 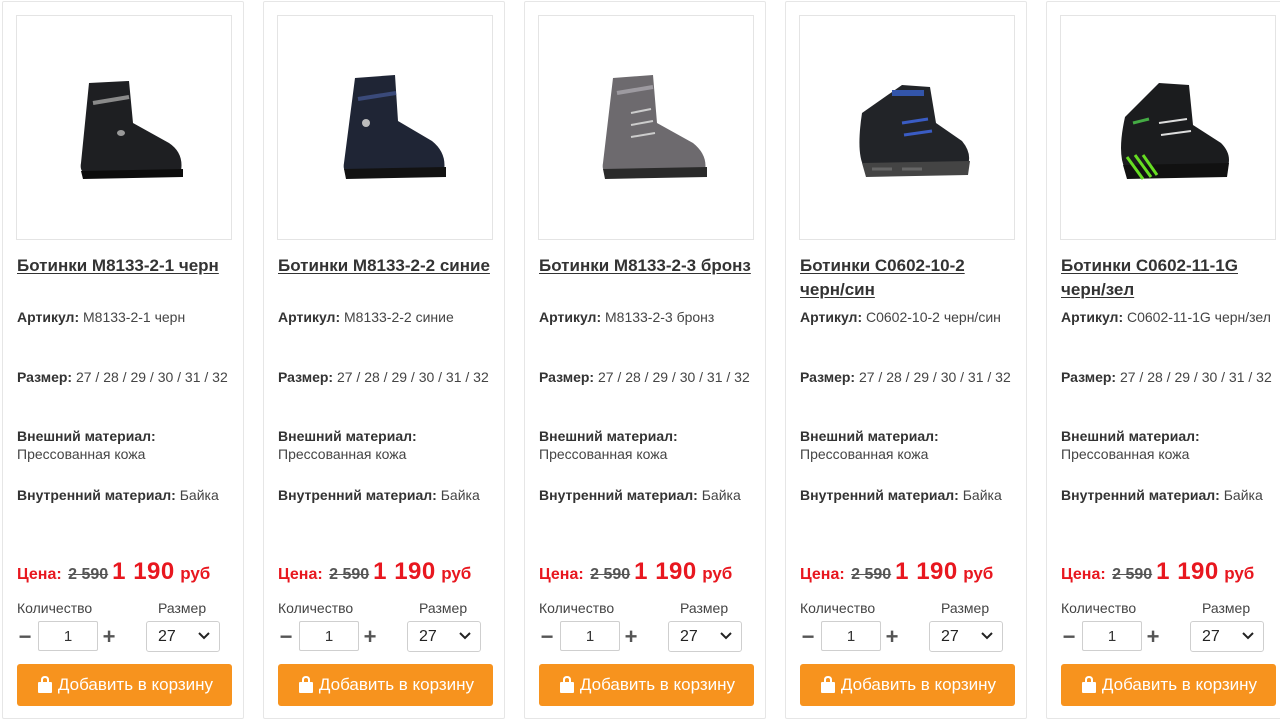 I want to click on product-title-link: Ботинки C0602-11-1G черн/зел, so click(x=1168, y=278).